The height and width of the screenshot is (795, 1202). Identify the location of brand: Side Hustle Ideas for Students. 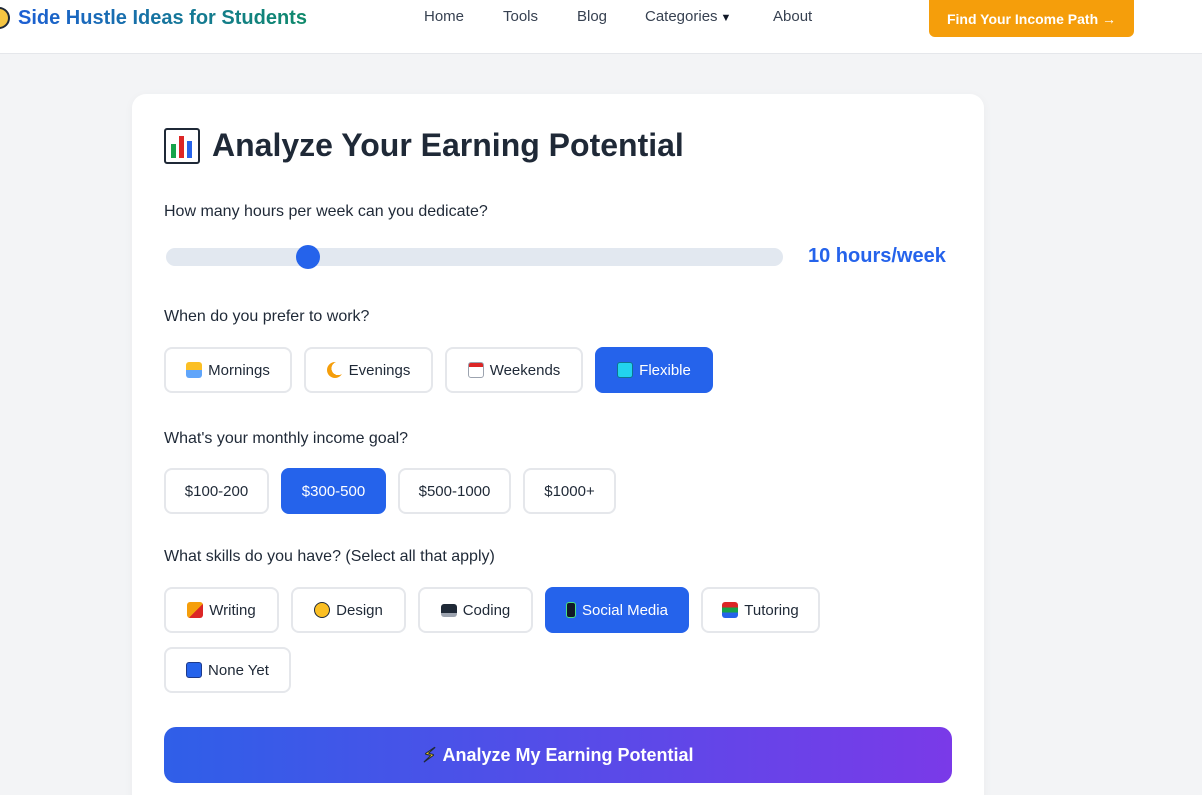
(153, 18).